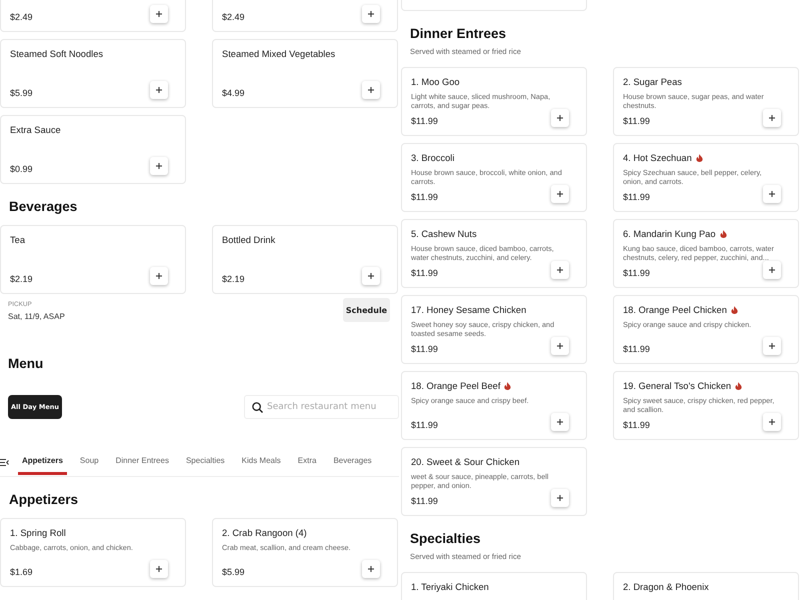 The height and width of the screenshot is (600, 800). I want to click on item-name: 2. Crab Rangoon (4), so click(264, 533).